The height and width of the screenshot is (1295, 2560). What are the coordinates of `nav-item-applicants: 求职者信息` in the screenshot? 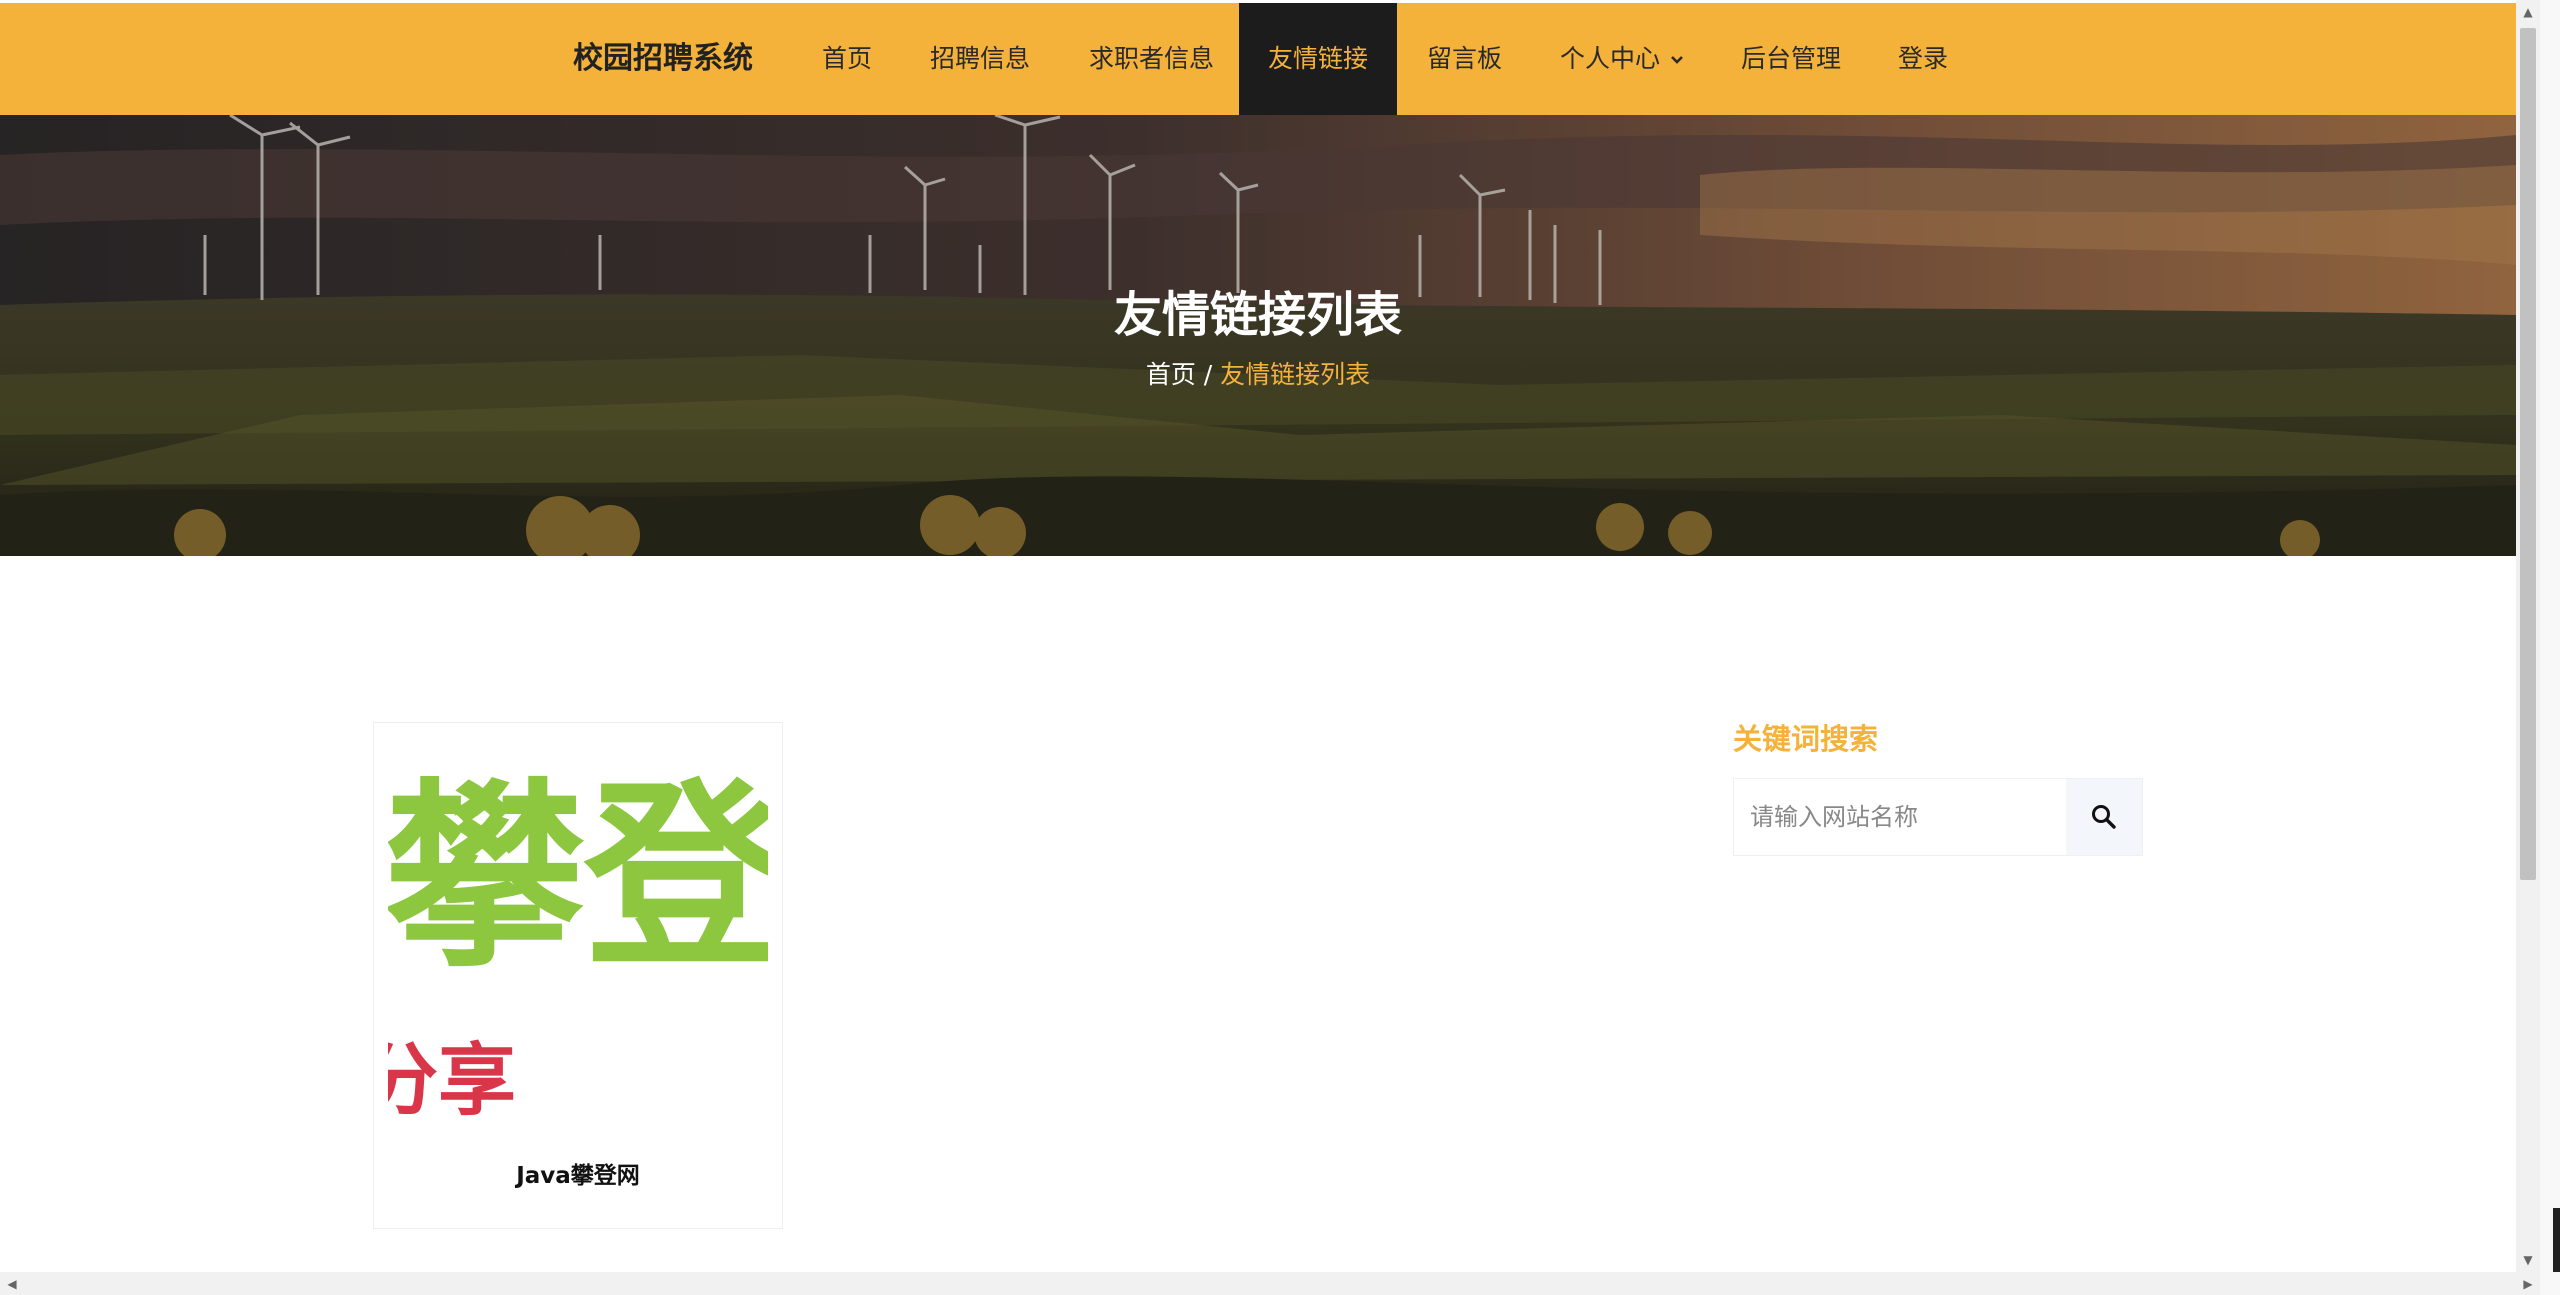 It's located at (1151, 59).